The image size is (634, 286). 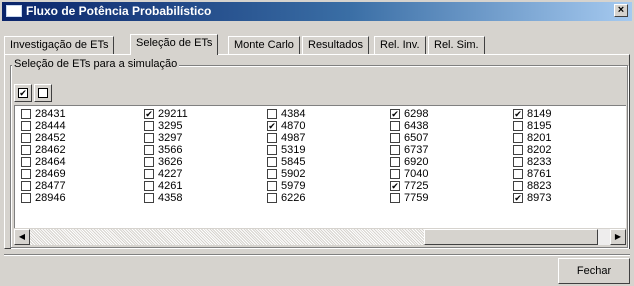 I want to click on groupbox-legend: Seleção de ETs para a simulação, so click(x=96, y=64).